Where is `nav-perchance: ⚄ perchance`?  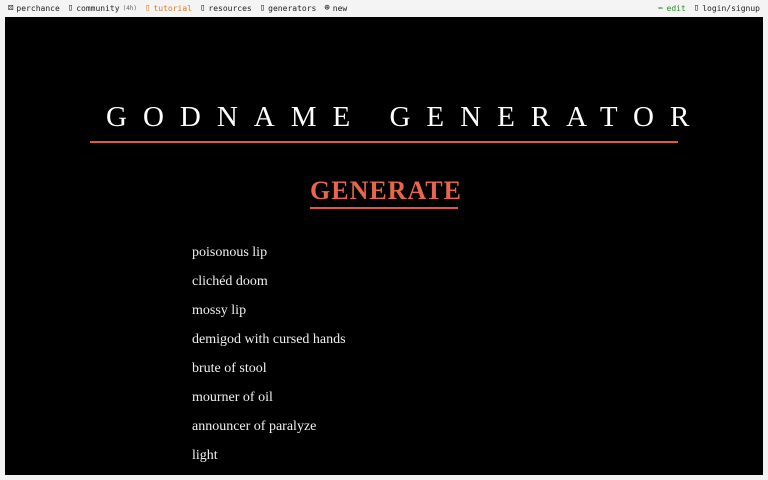 nav-perchance: ⚄ perchance is located at coordinates (34, 8).